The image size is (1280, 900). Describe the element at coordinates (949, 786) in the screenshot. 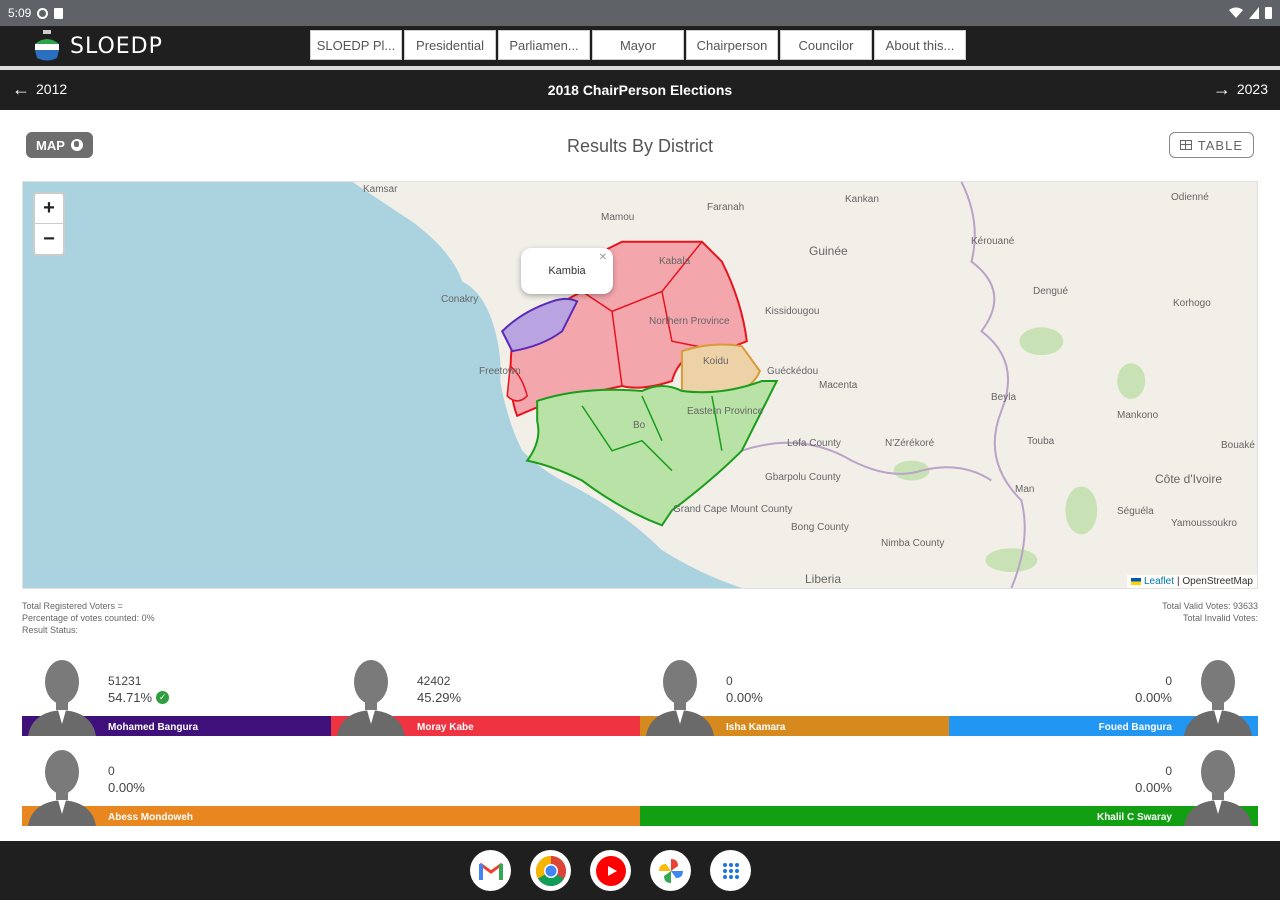

I see `candidate-card: Khalil C Swaray 0 0.00%` at that location.